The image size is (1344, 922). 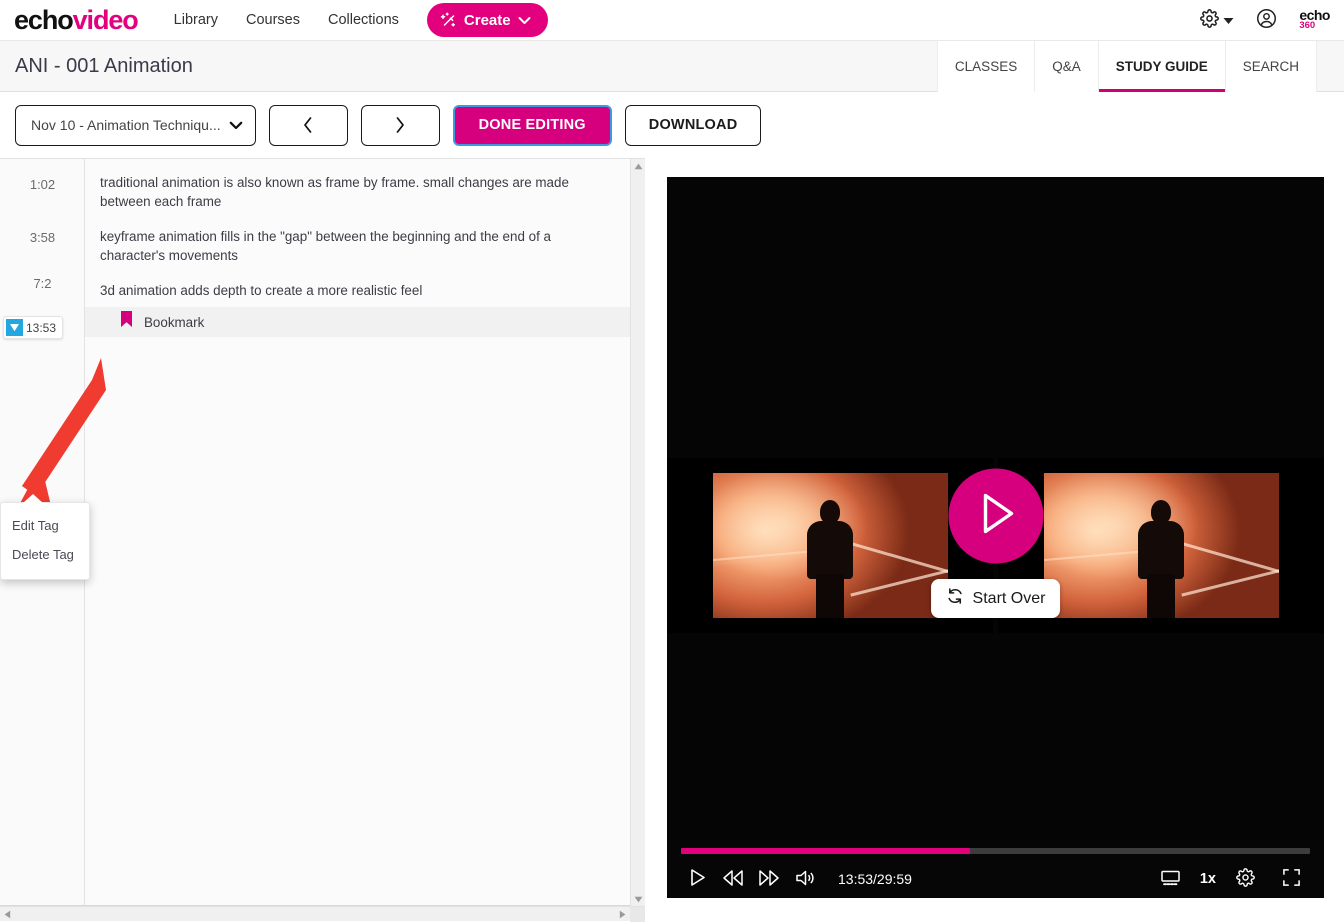 What do you see at coordinates (955, 598) in the screenshot?
I see `replay-refresh-icon` at bounding box center [955, 598].